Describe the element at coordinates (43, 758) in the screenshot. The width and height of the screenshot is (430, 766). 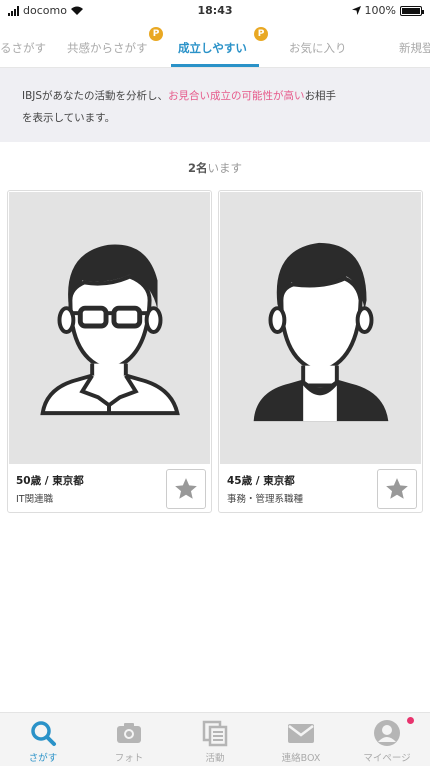
I see `nav-label: さがす` at that location.